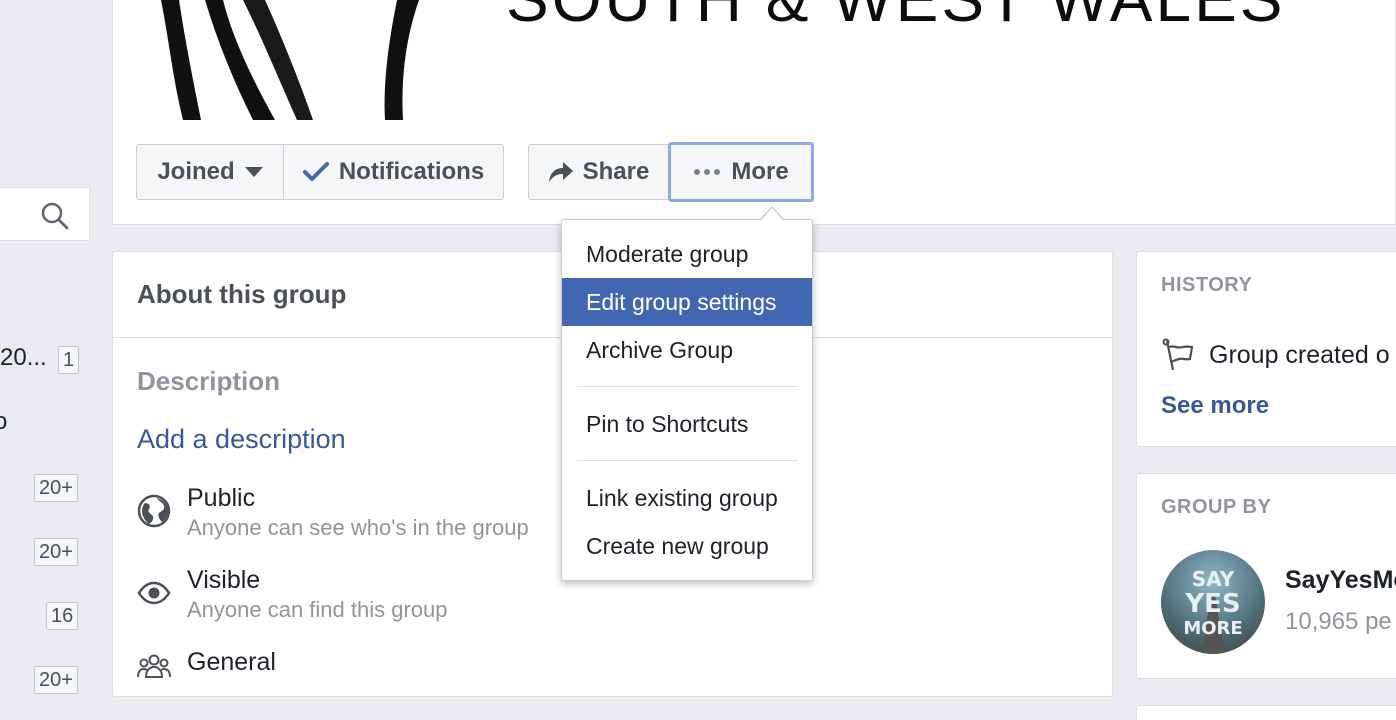  What do you see at coordinates (221, 498) in the screenshot?
I see `privacy-title: Public` at bounding box center [221, 498].